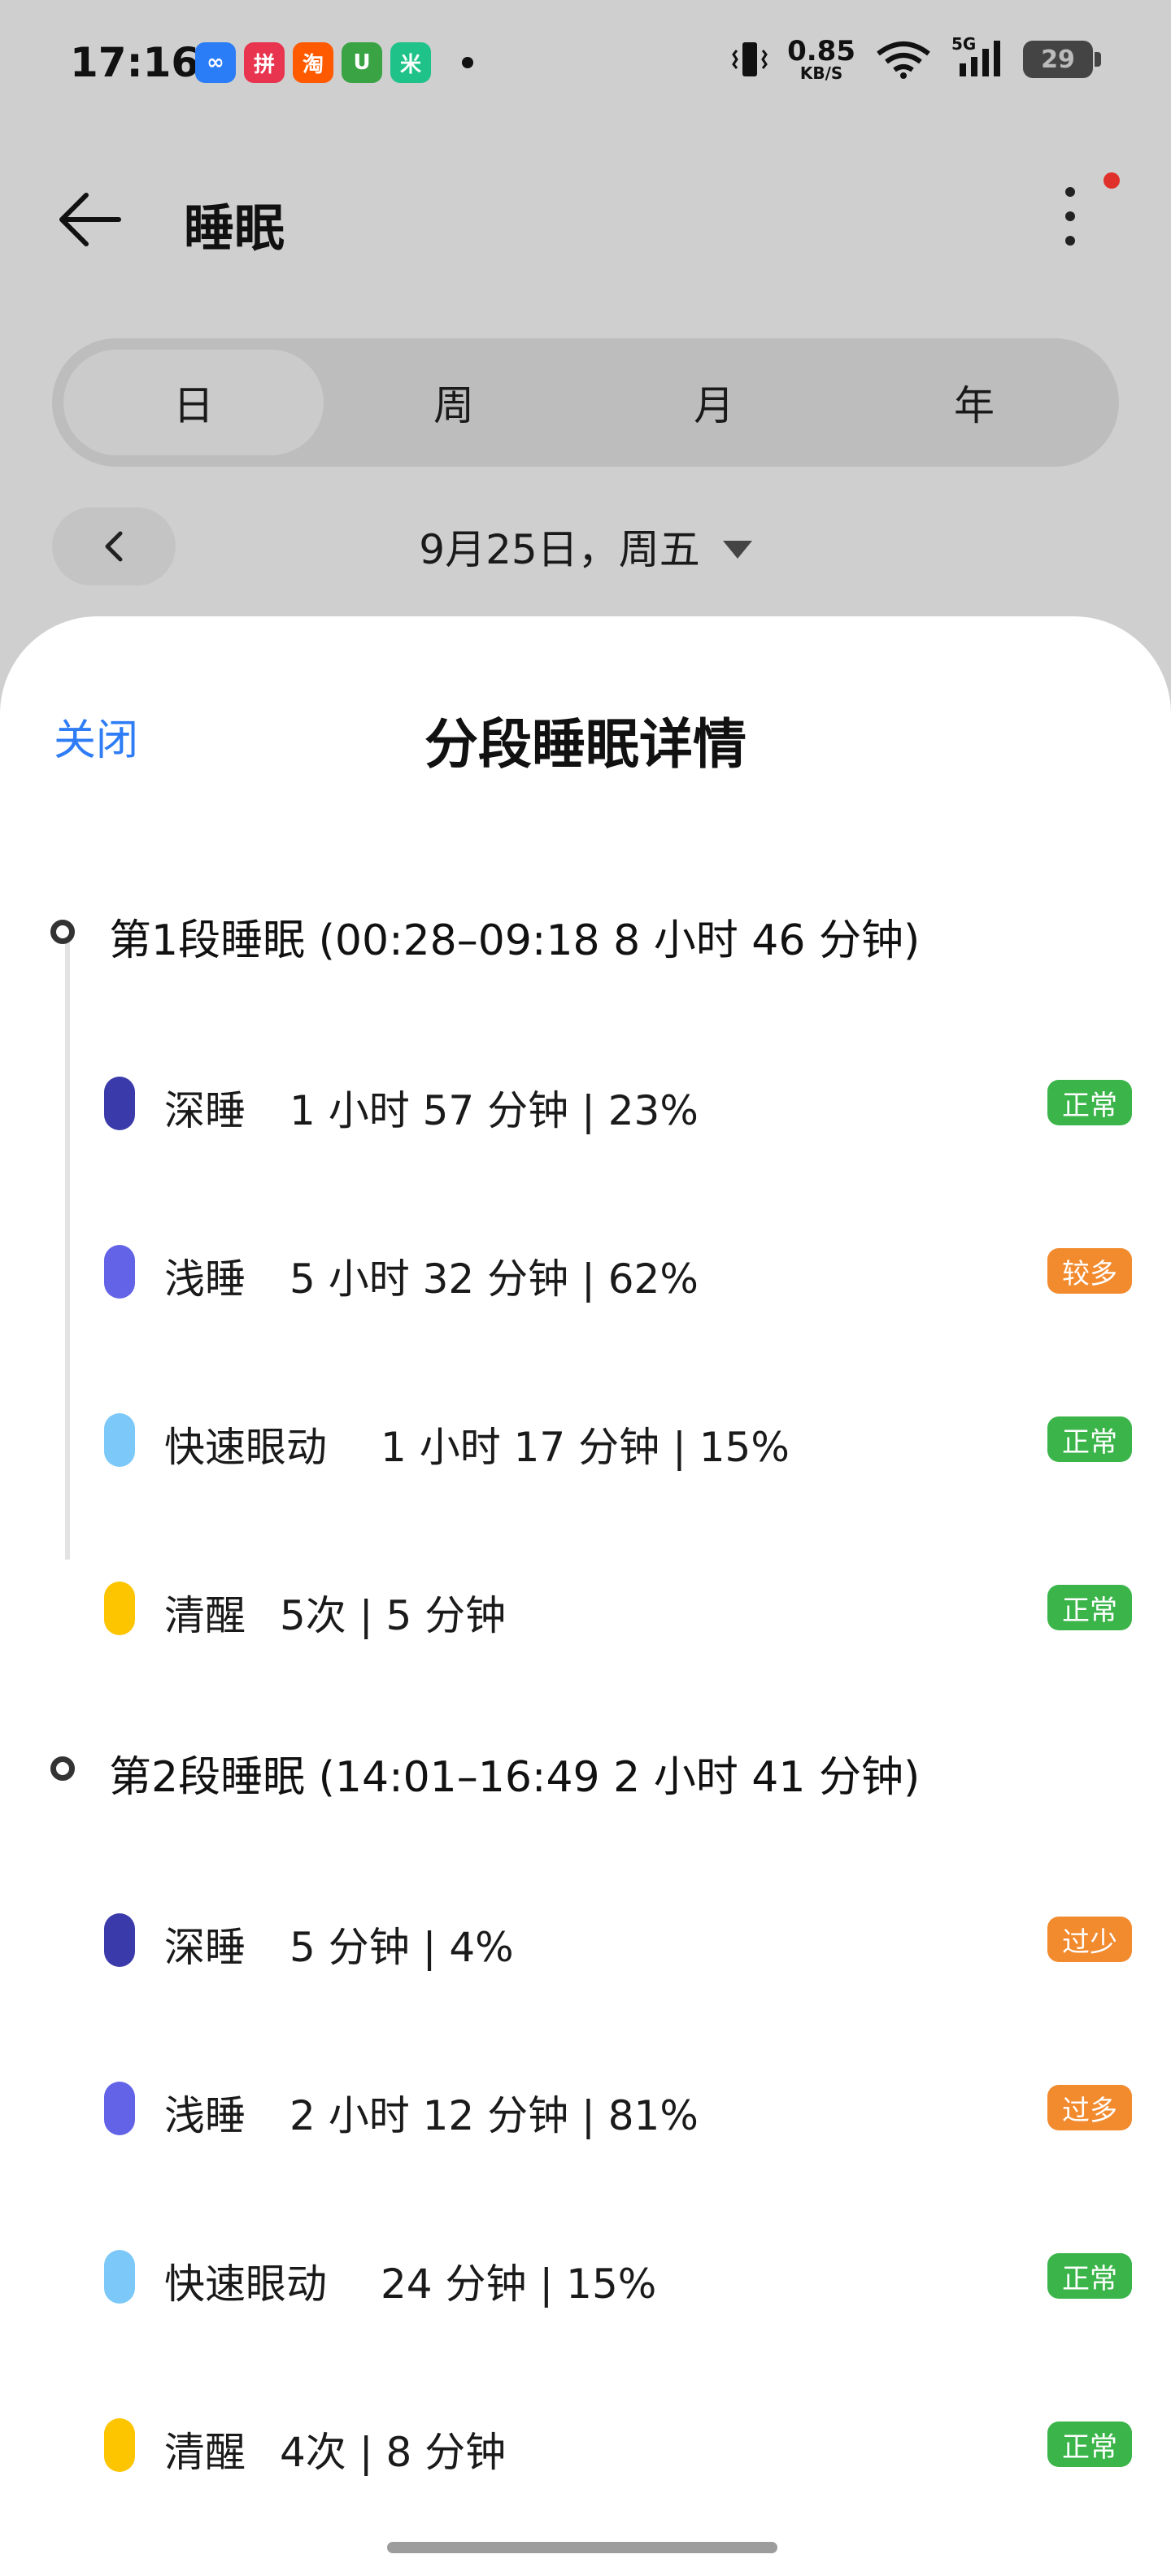 The image size is (1171, 2576). I want to click on status-indicators: 0.85 KB/S 5G 29, so click(917, 58).